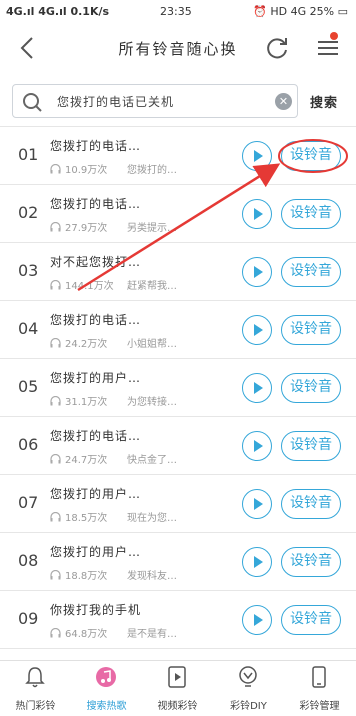 The width and height of the screenshot is (356, 716). What do you see at coordinates (86, 228) in the screenshot?
I see `play-count: 27.9万次` at bounding box center [86, 228].